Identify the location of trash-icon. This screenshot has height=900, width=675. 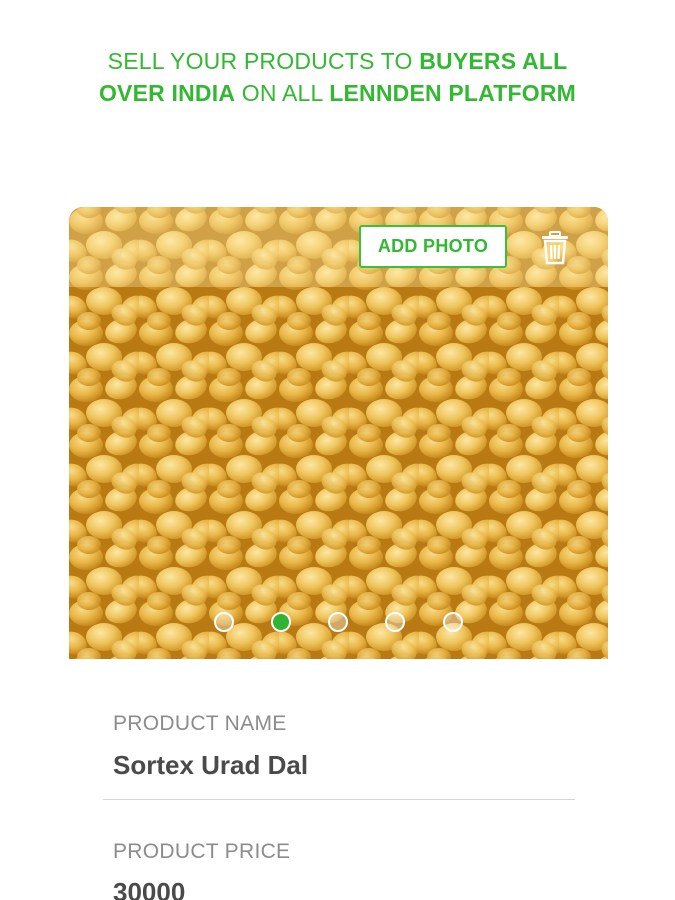
(555, 248).